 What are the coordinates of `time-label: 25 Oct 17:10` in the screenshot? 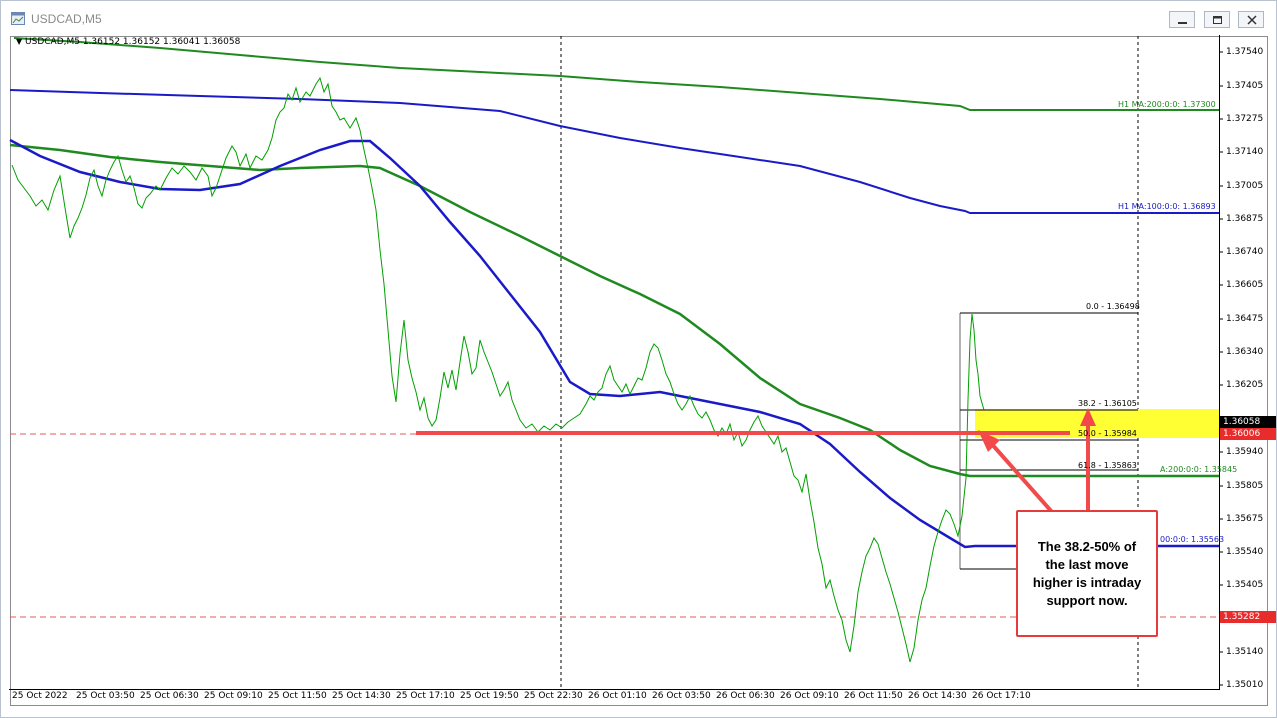 It's located at (425, 696).